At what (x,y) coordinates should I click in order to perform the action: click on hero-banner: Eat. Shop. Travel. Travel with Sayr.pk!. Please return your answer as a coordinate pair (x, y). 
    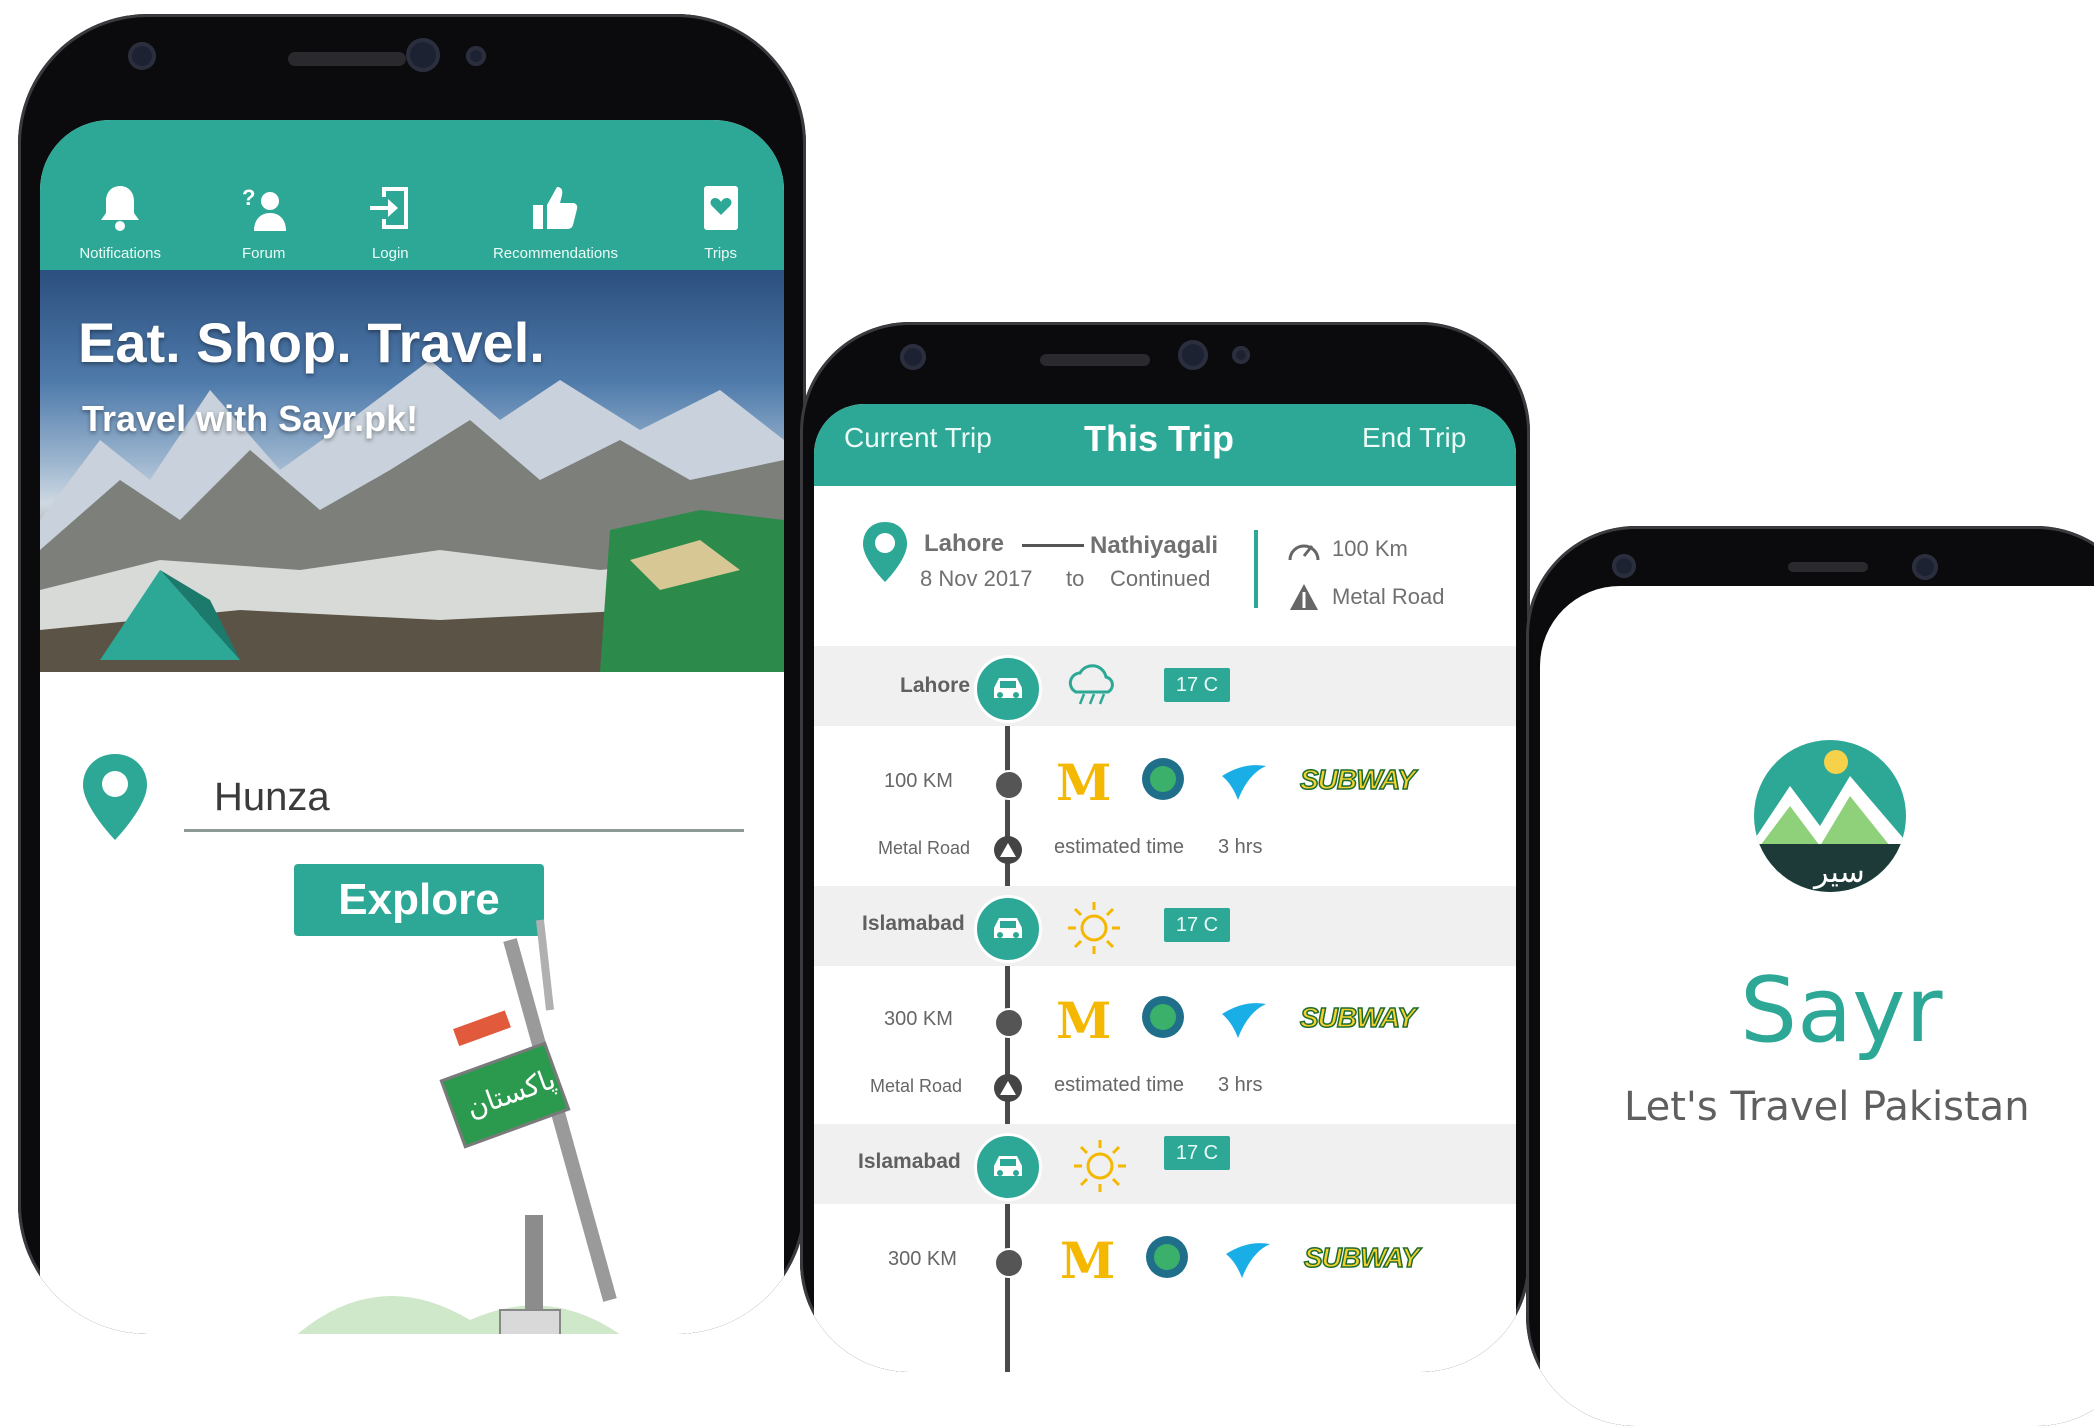
    Looking at the image, I should click on (412, 471).